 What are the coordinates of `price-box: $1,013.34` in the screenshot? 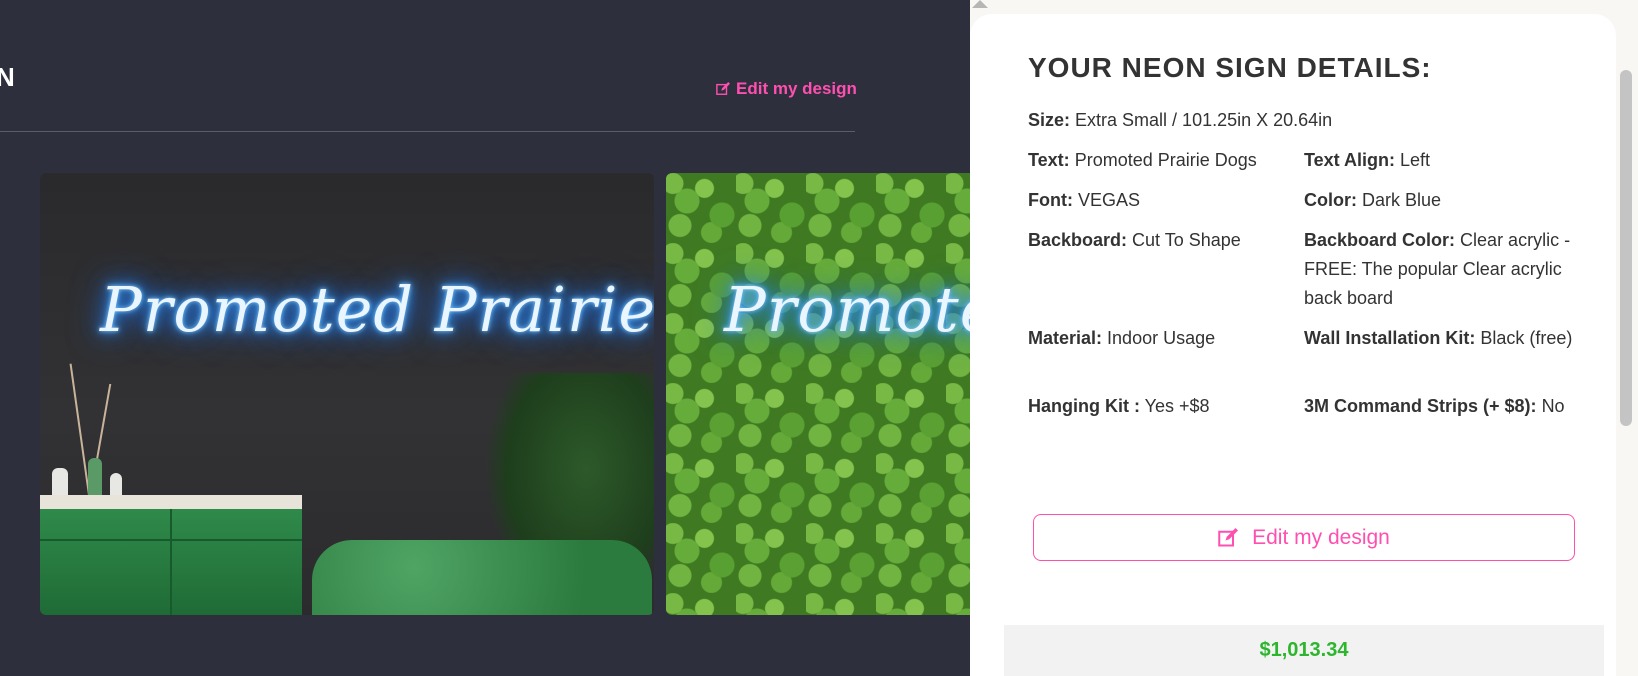 It's located at (1304, 650).